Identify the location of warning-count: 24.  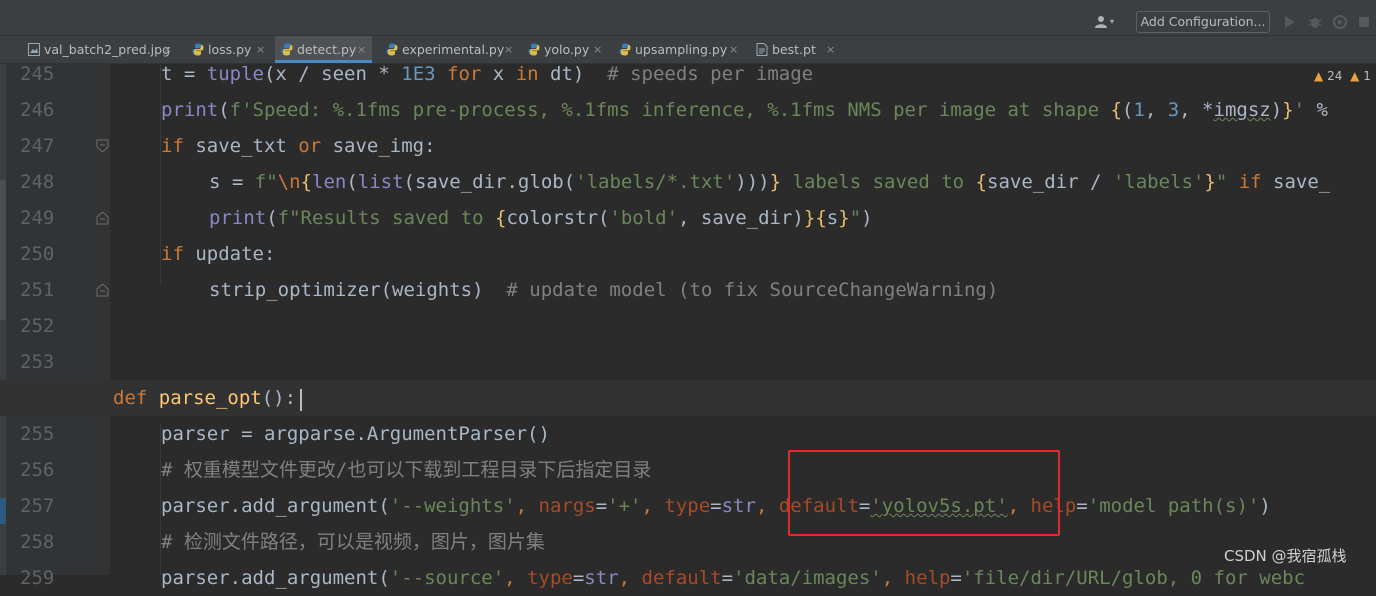
(1335, 76).